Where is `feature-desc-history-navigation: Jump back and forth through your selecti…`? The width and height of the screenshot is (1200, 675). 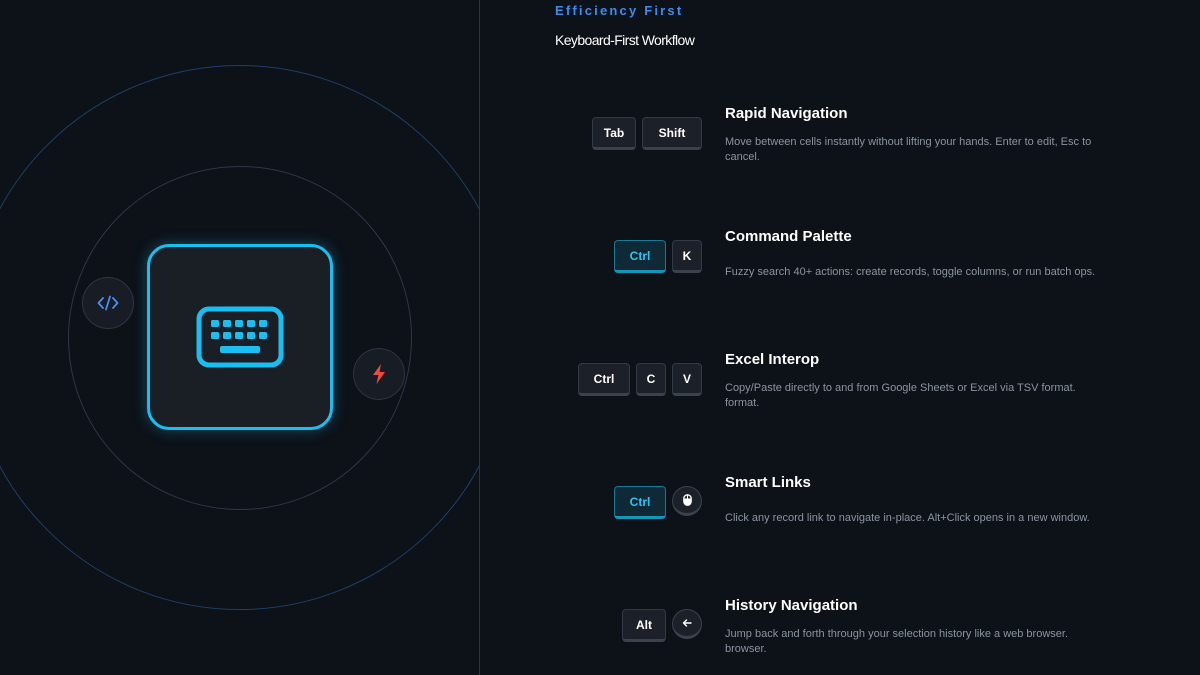
feature-desc-history-navigation: Jump back and forth through your selecti… is located at coordinates (897, 641).